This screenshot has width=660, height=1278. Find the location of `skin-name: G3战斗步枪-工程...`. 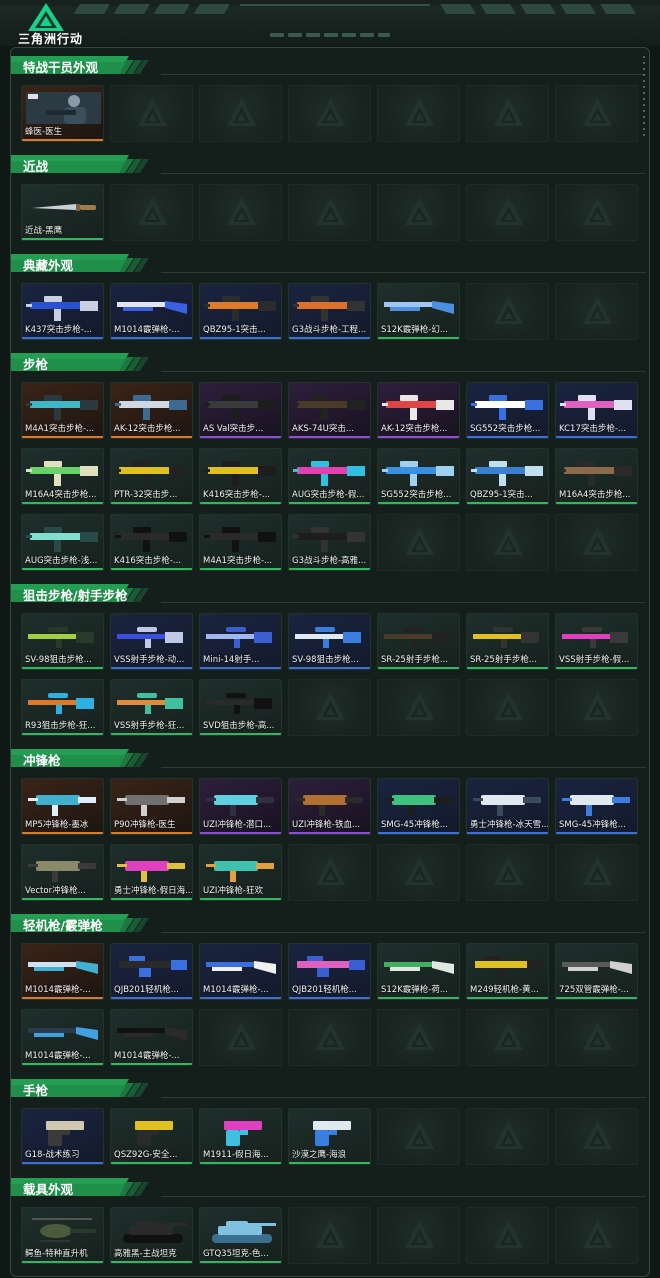

skin-name: G3战斗步枪-工程... is located at coordinates (329, 330).